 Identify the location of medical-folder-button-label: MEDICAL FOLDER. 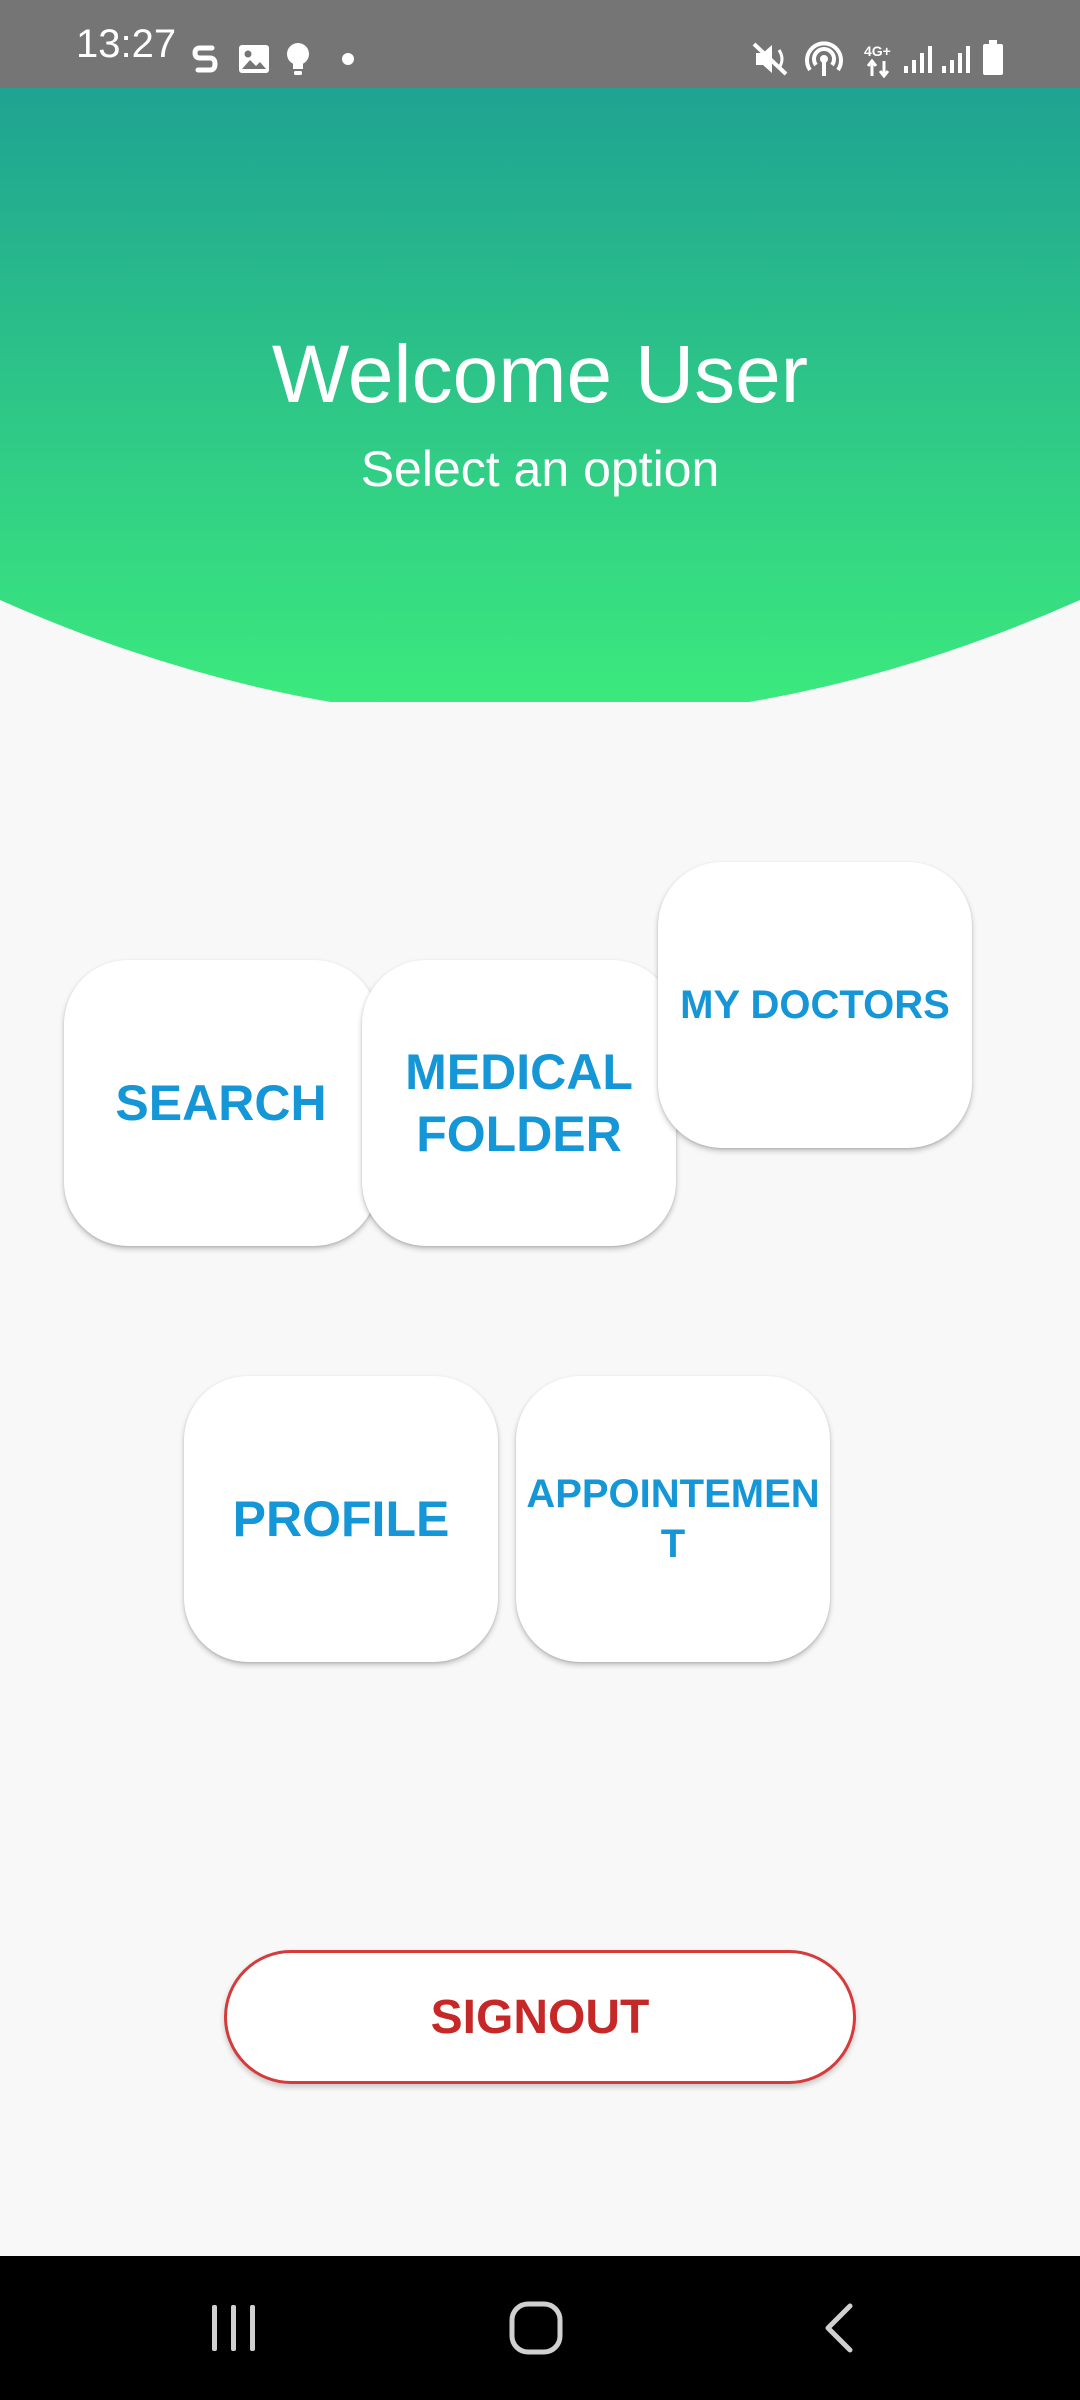
(519, 1103).